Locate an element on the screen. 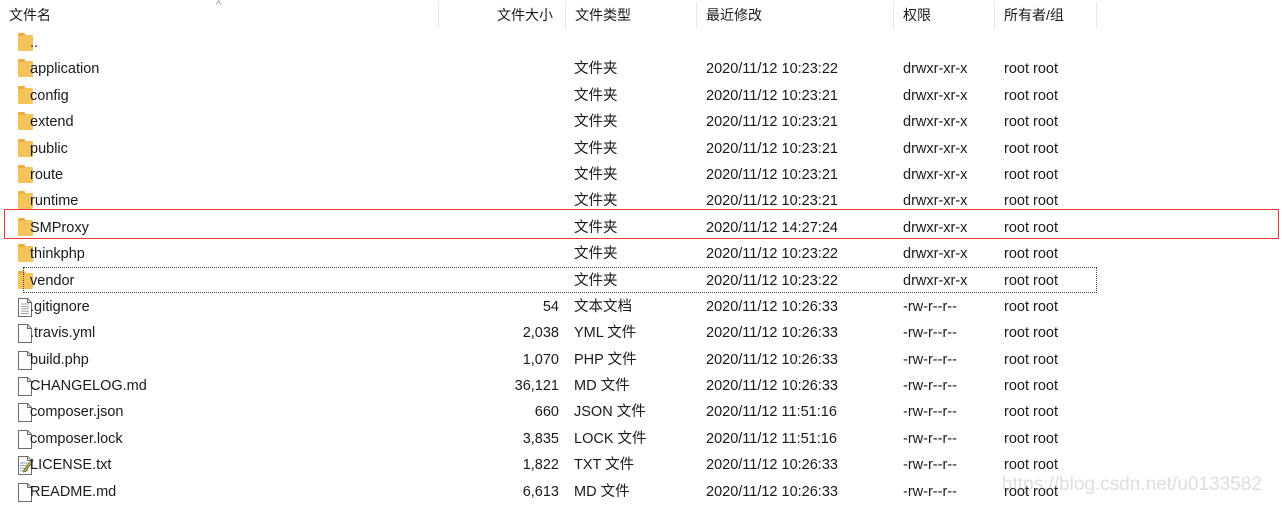  file-size: 1,070 is located at coordinates (540, 359).